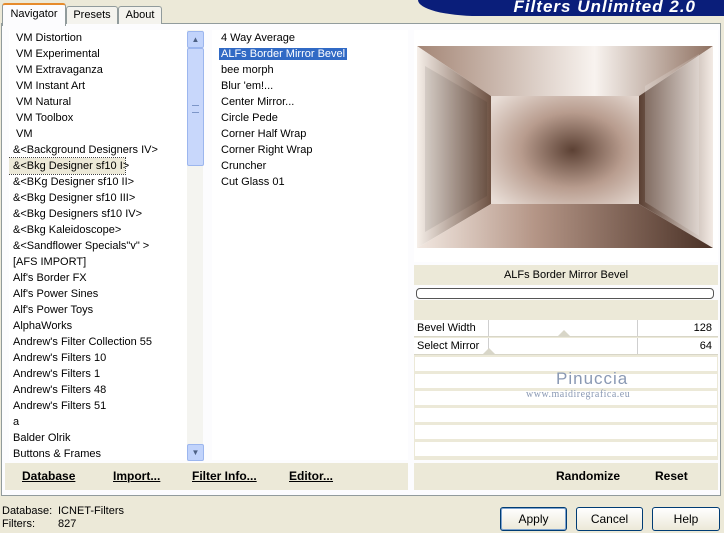  What do you see at coordinates (98, 406) in the screenshot?
I see `category-item: Andrew's Filters 51` at bounding box center [98, 406].